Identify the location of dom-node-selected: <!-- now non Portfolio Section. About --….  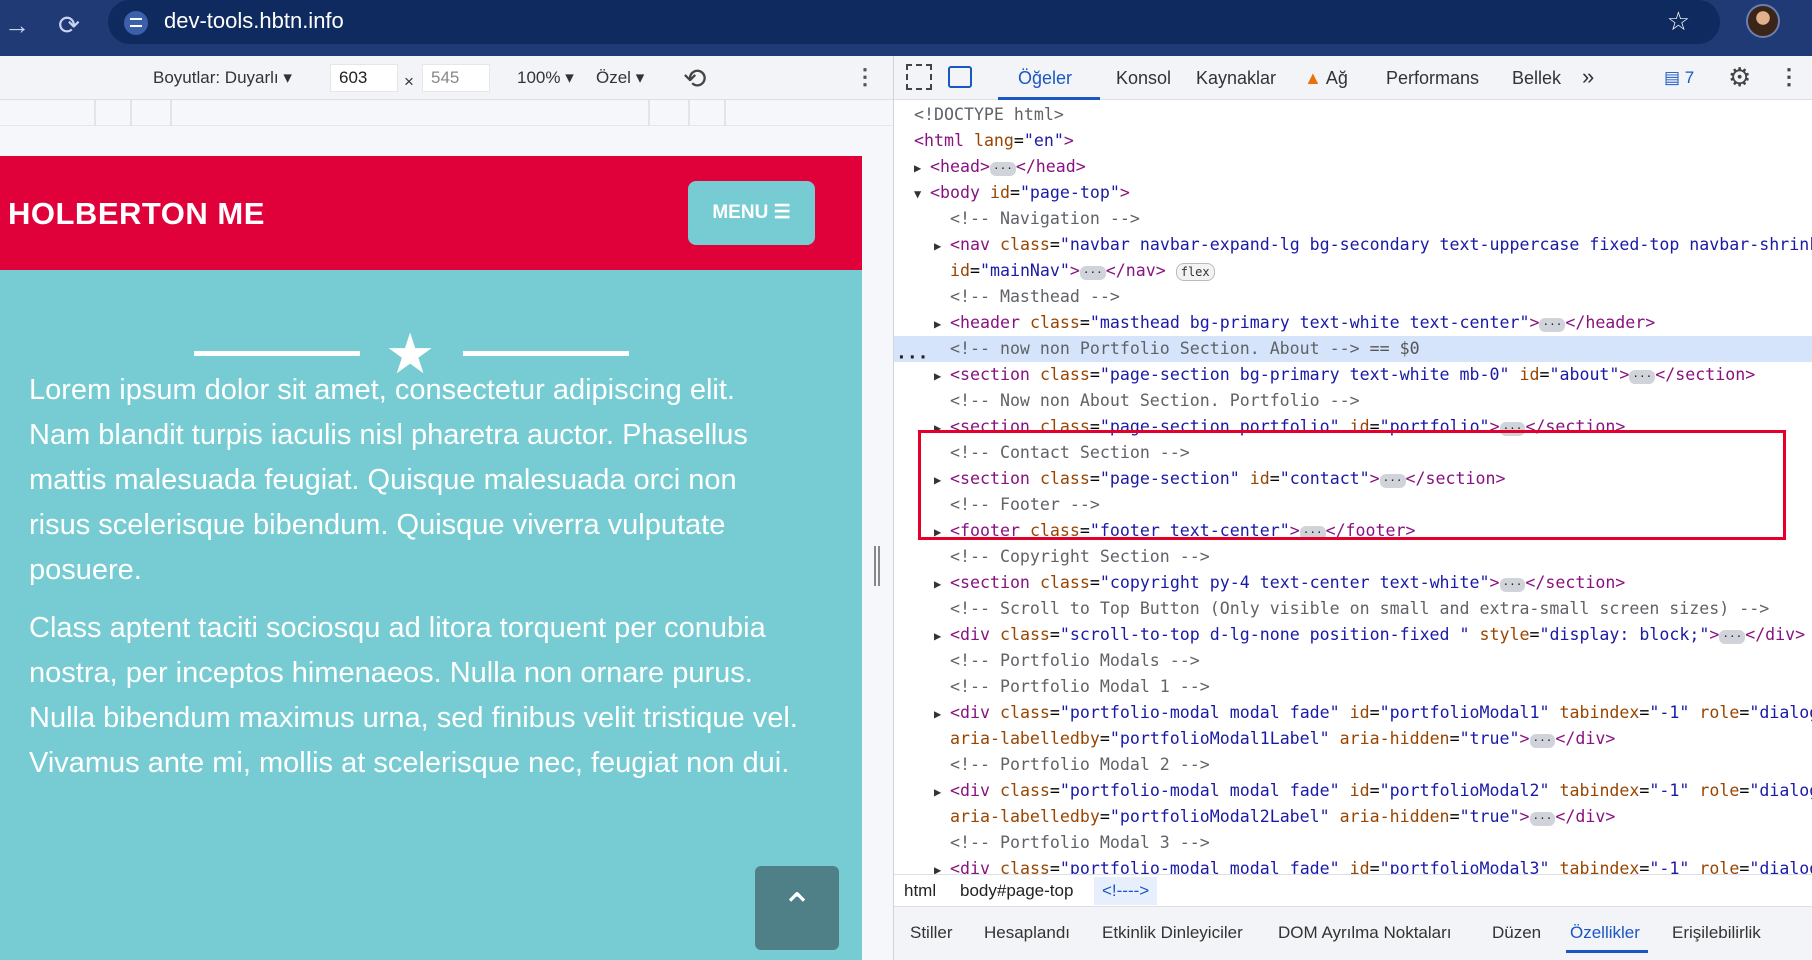
(1353, 349).